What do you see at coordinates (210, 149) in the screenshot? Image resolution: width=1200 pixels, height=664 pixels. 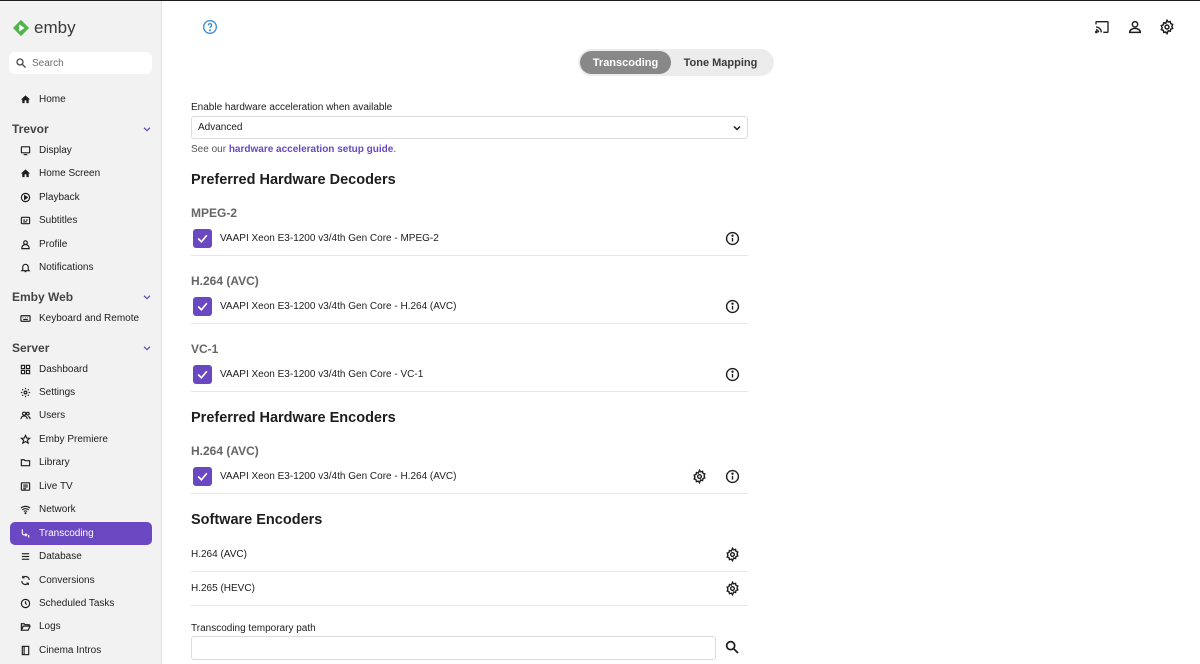 I see `help-prefix: See our` at bounding box center [210, 149].